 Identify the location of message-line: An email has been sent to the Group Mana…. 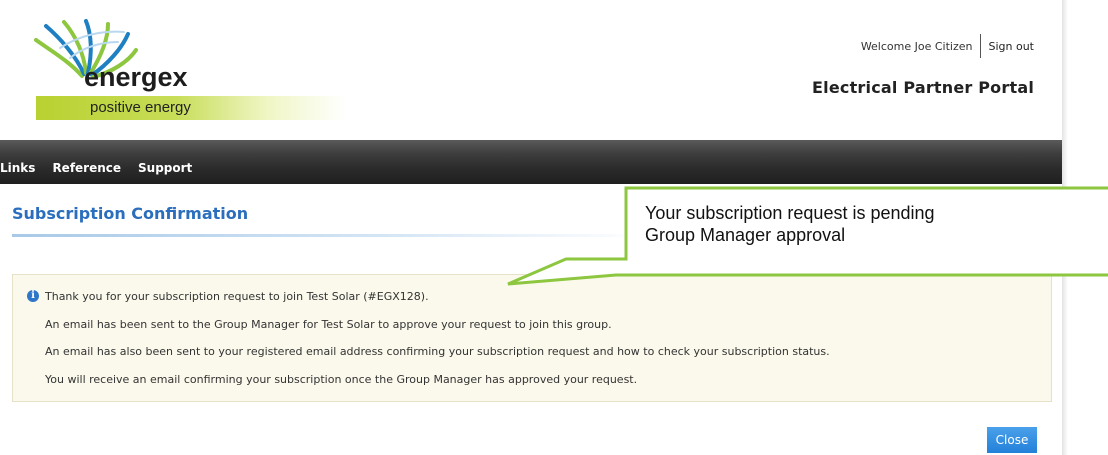
(328, 324).